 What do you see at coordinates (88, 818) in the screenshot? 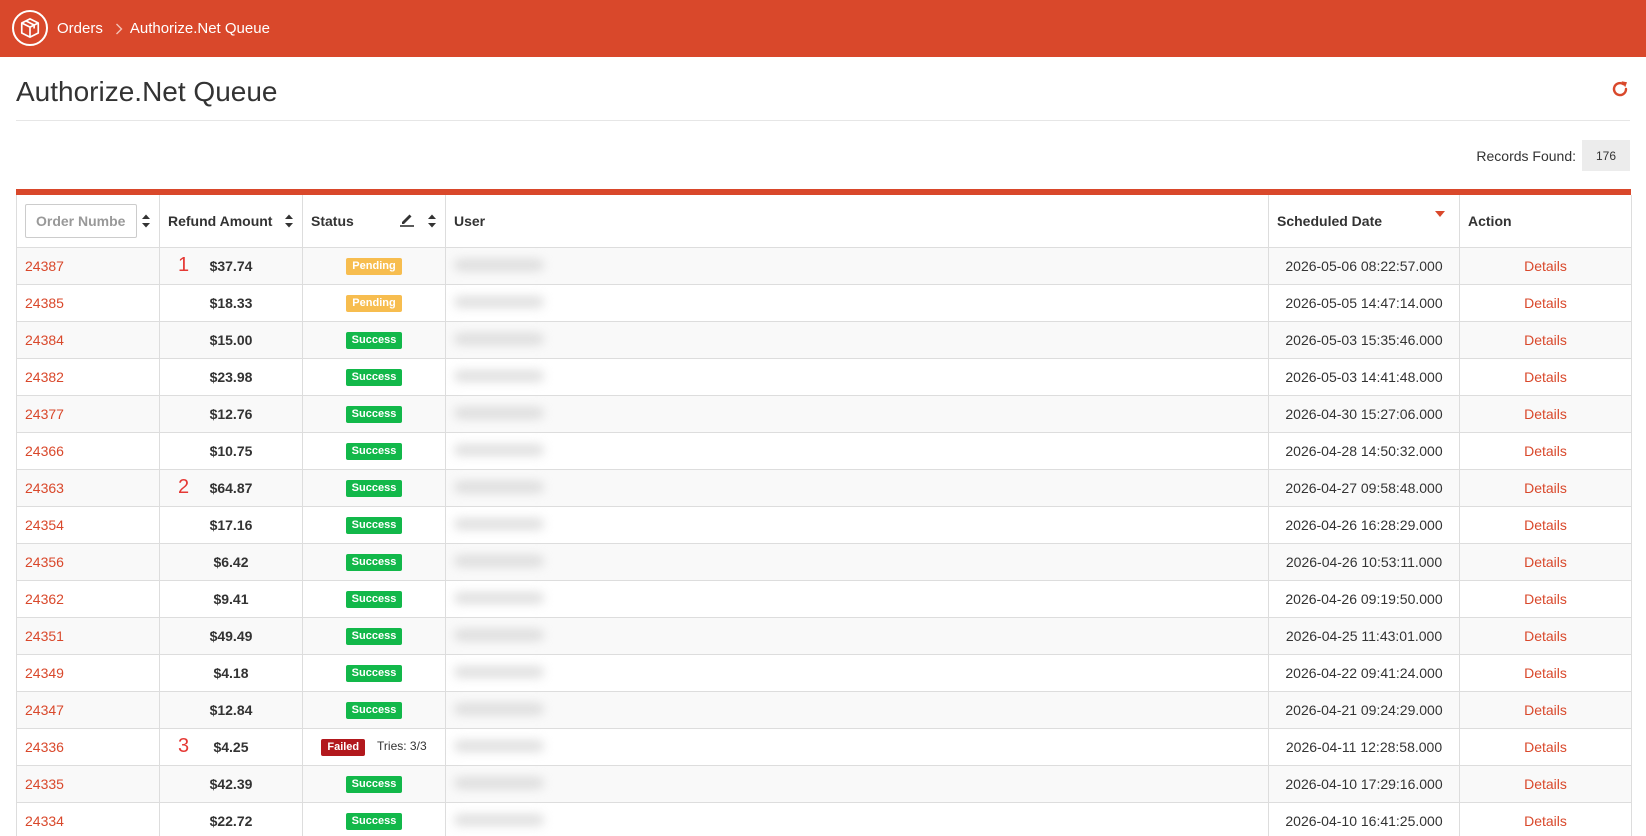
I see `order-number-cell: 24334` at bounding box center [88, 818].